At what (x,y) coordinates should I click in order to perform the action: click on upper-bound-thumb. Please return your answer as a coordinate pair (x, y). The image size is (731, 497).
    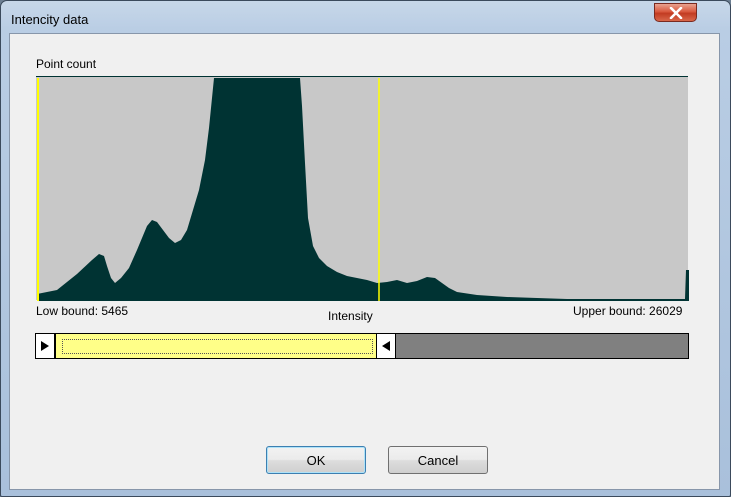
    Looking at the image, I should click on (386, 346).